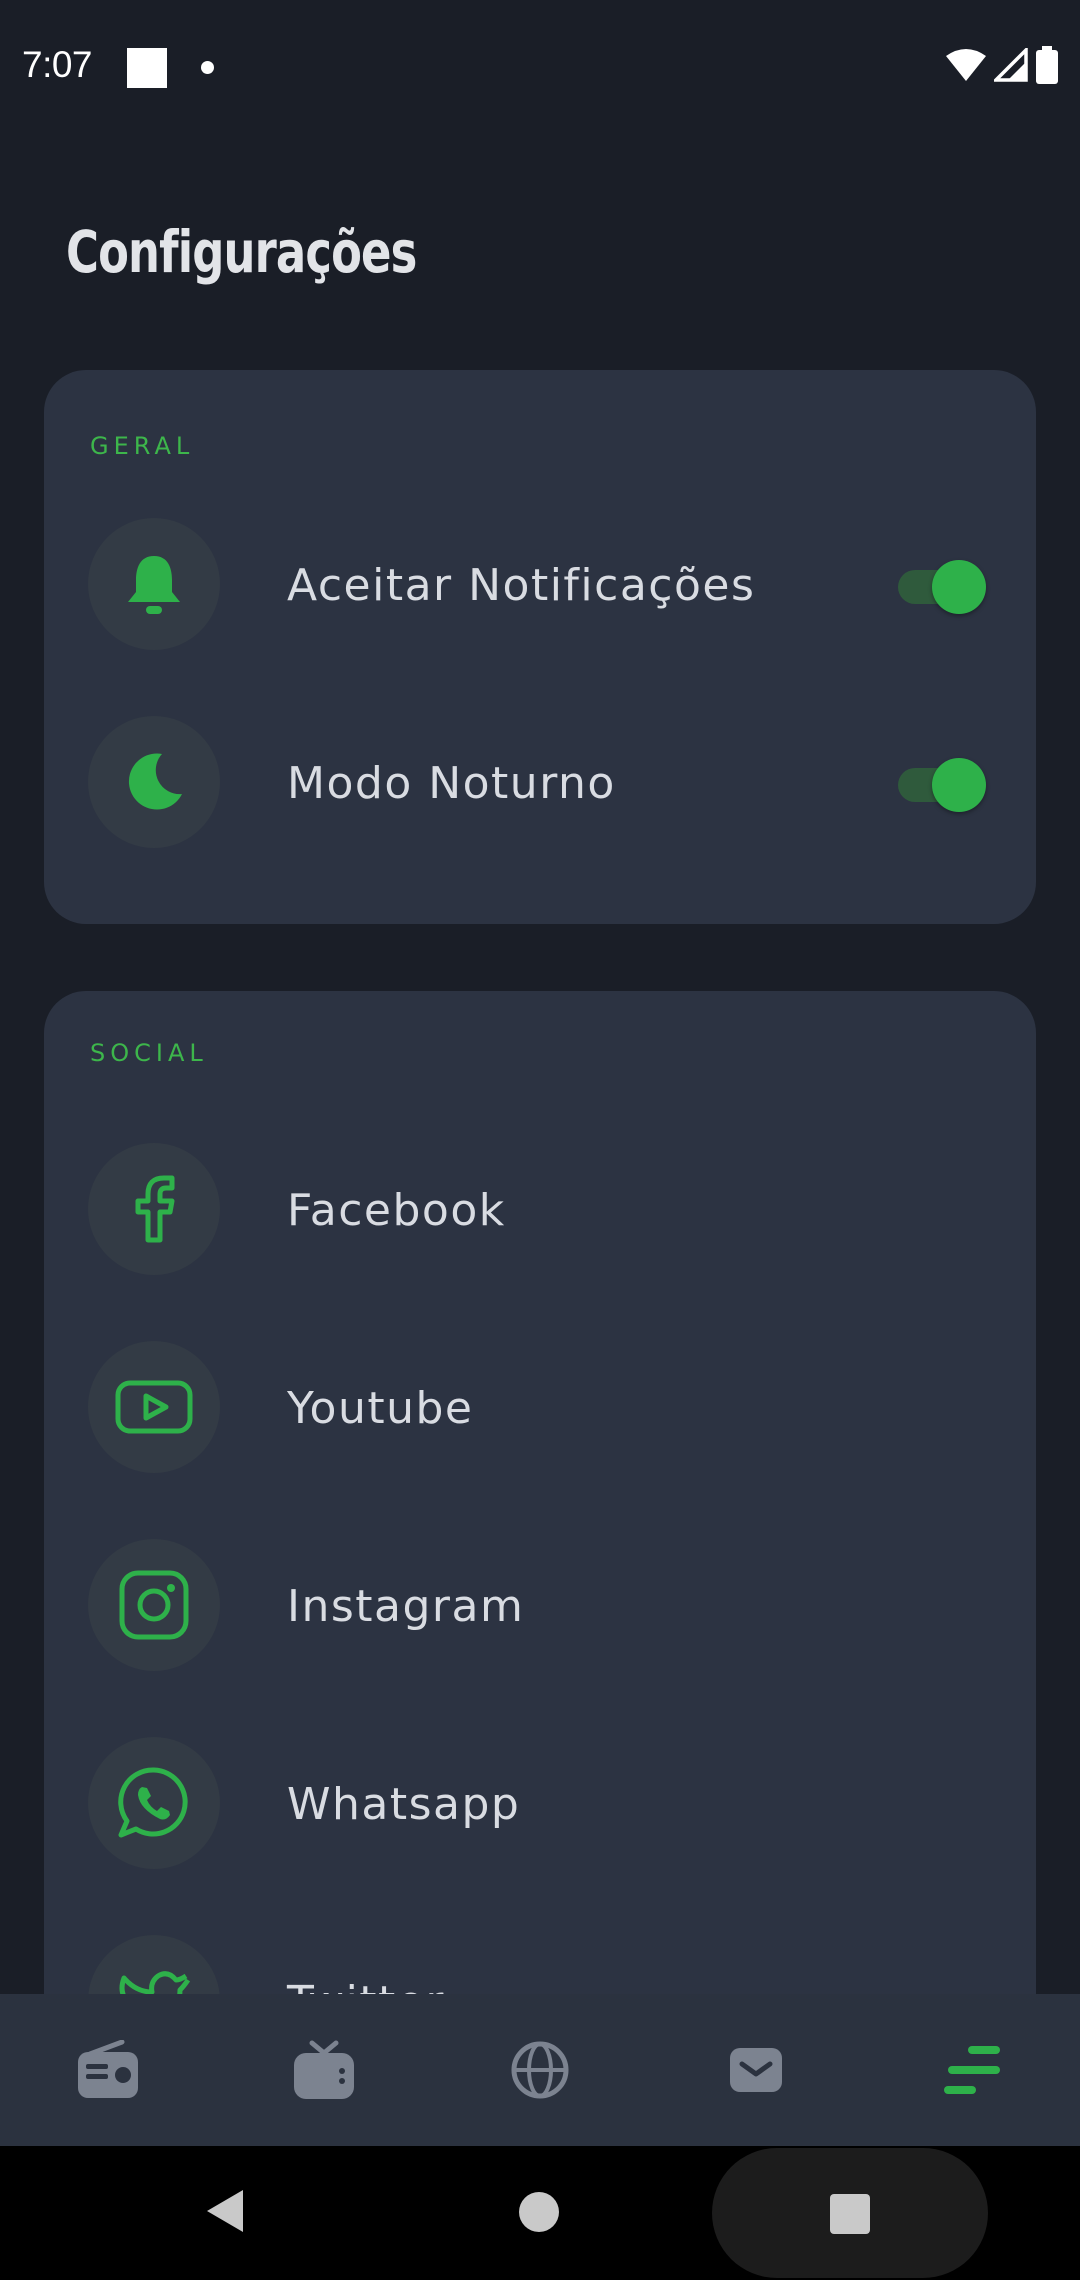  What do you see at coordinates (540, 1804) in the screenshot?
I see `social-row-whatsapp: Whatsapp` at bounding box center [540, 1804].